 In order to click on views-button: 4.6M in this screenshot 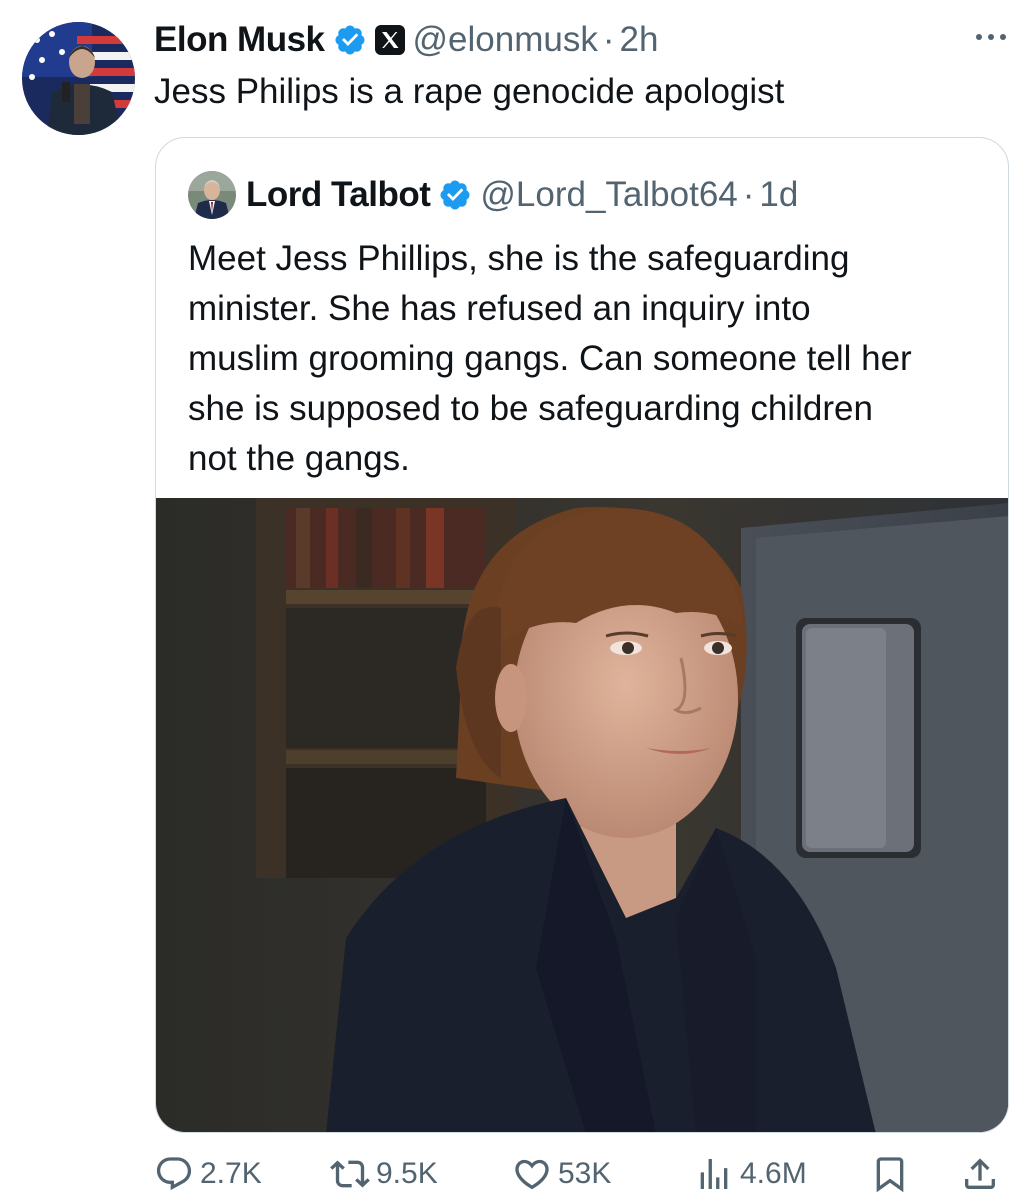, I will do `click(750, 1174)`.